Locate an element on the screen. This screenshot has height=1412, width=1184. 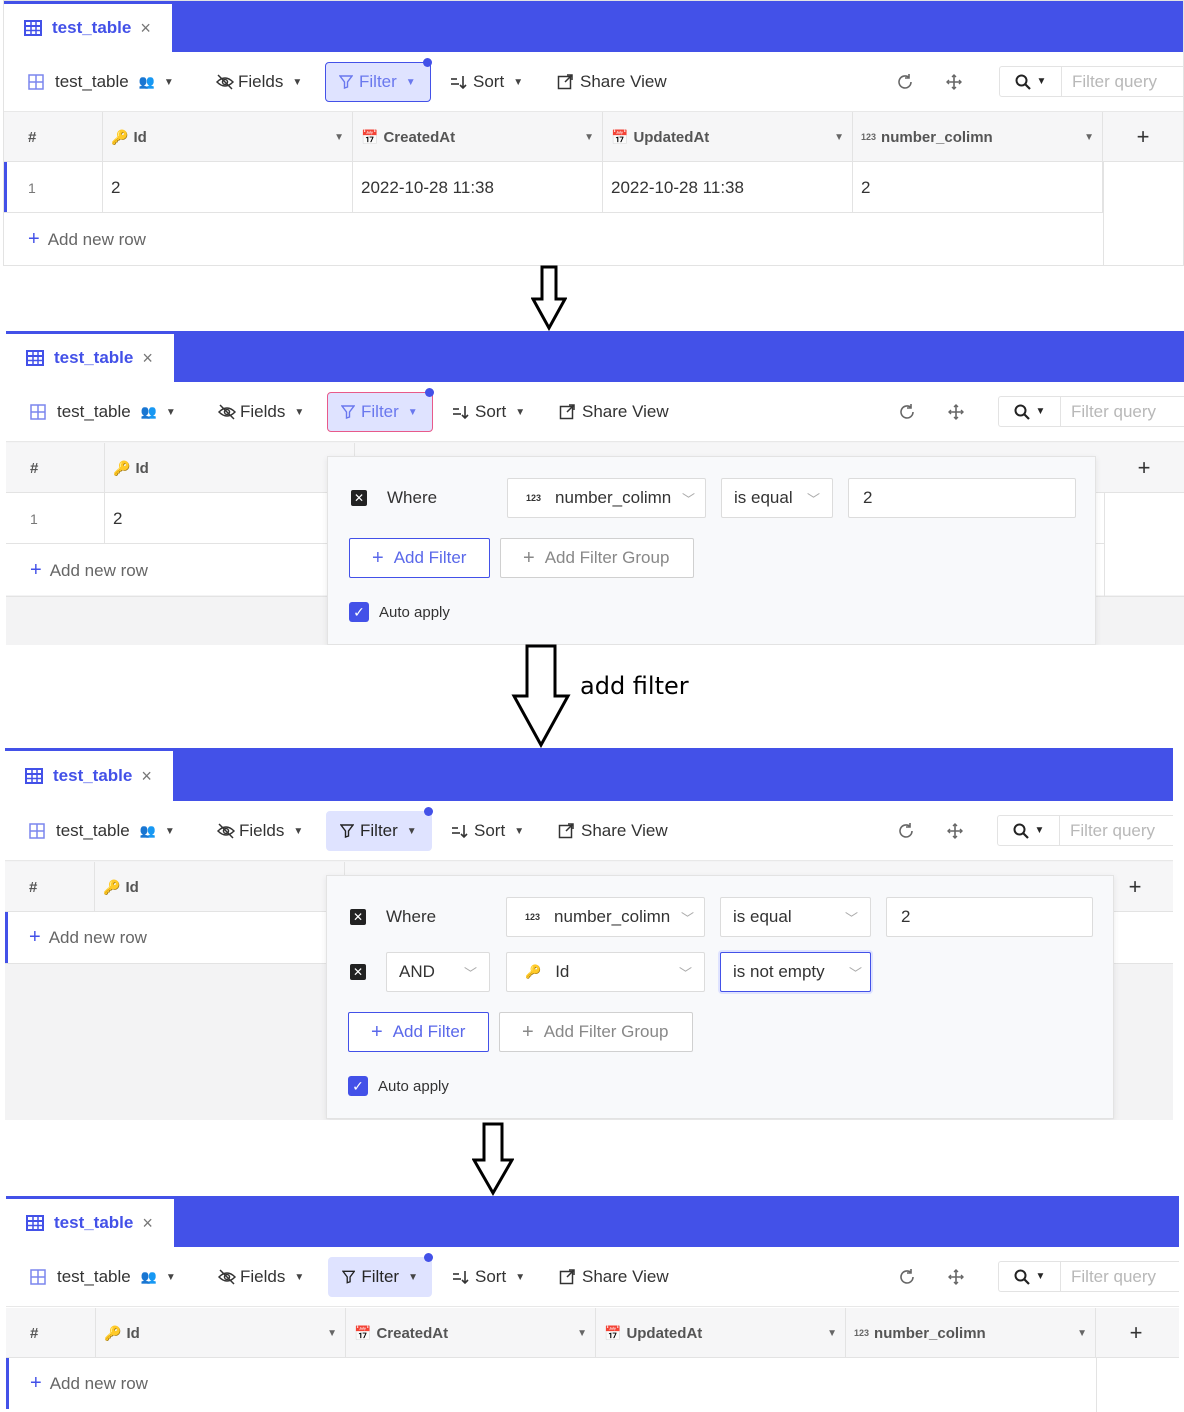
cell-number-colimn: 2 is located at coordinates (978, 187).